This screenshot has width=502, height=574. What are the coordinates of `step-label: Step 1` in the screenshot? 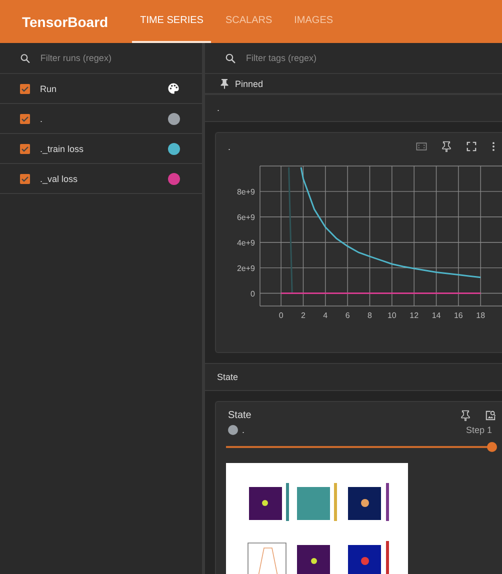 It's located at (479, 430).